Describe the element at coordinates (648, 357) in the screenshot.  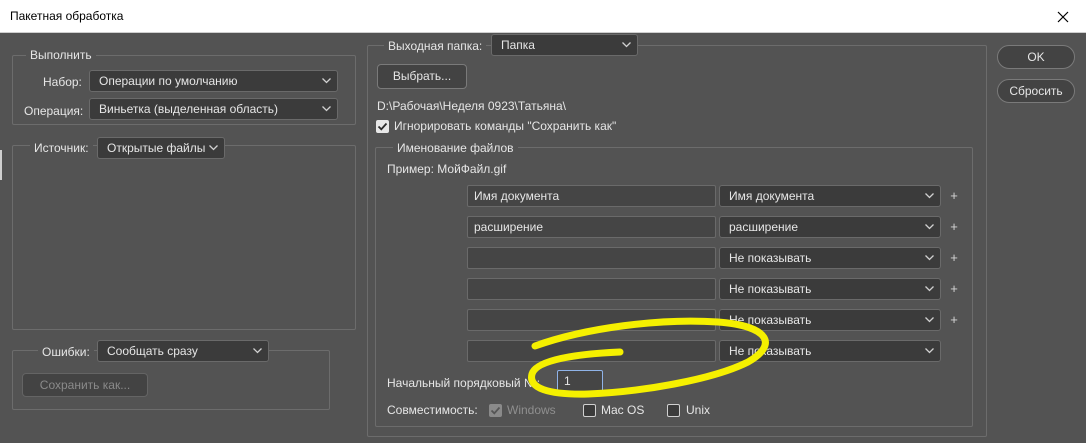
I see `annotation-scribble` at that location.